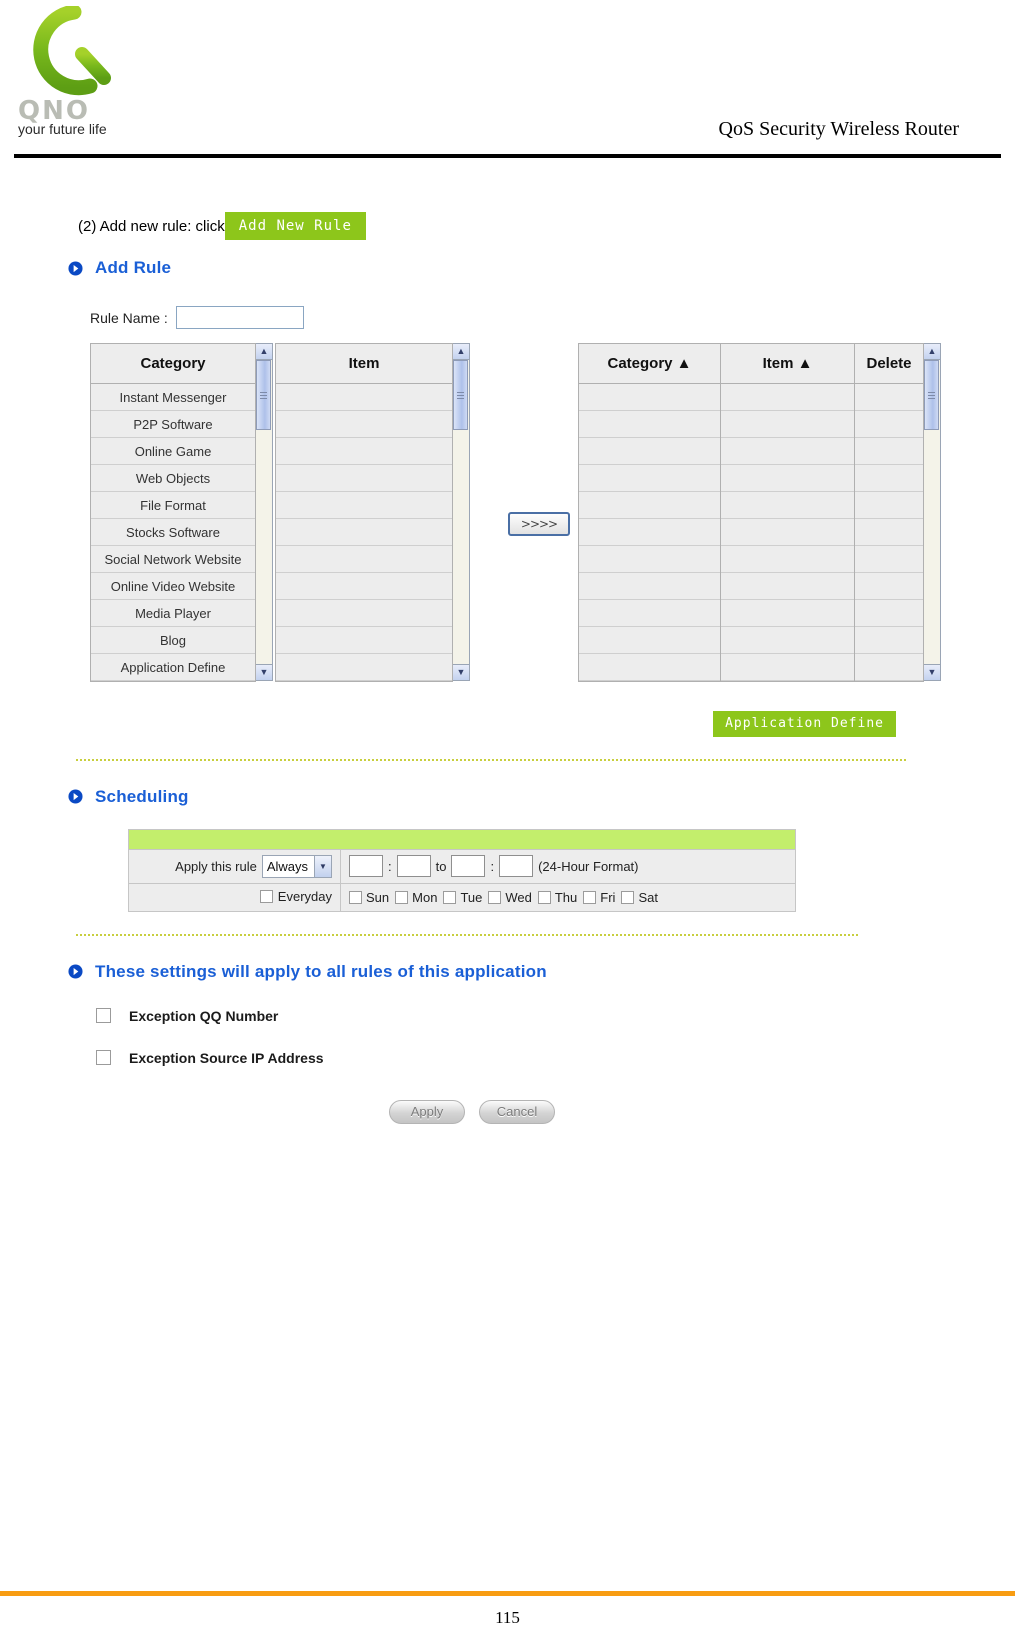 This screenshot has width=1015, height=1632. Describe the element at coordinates (462, 897) in the screenshot. I see `day-toggle-tue: Tue` at that location.